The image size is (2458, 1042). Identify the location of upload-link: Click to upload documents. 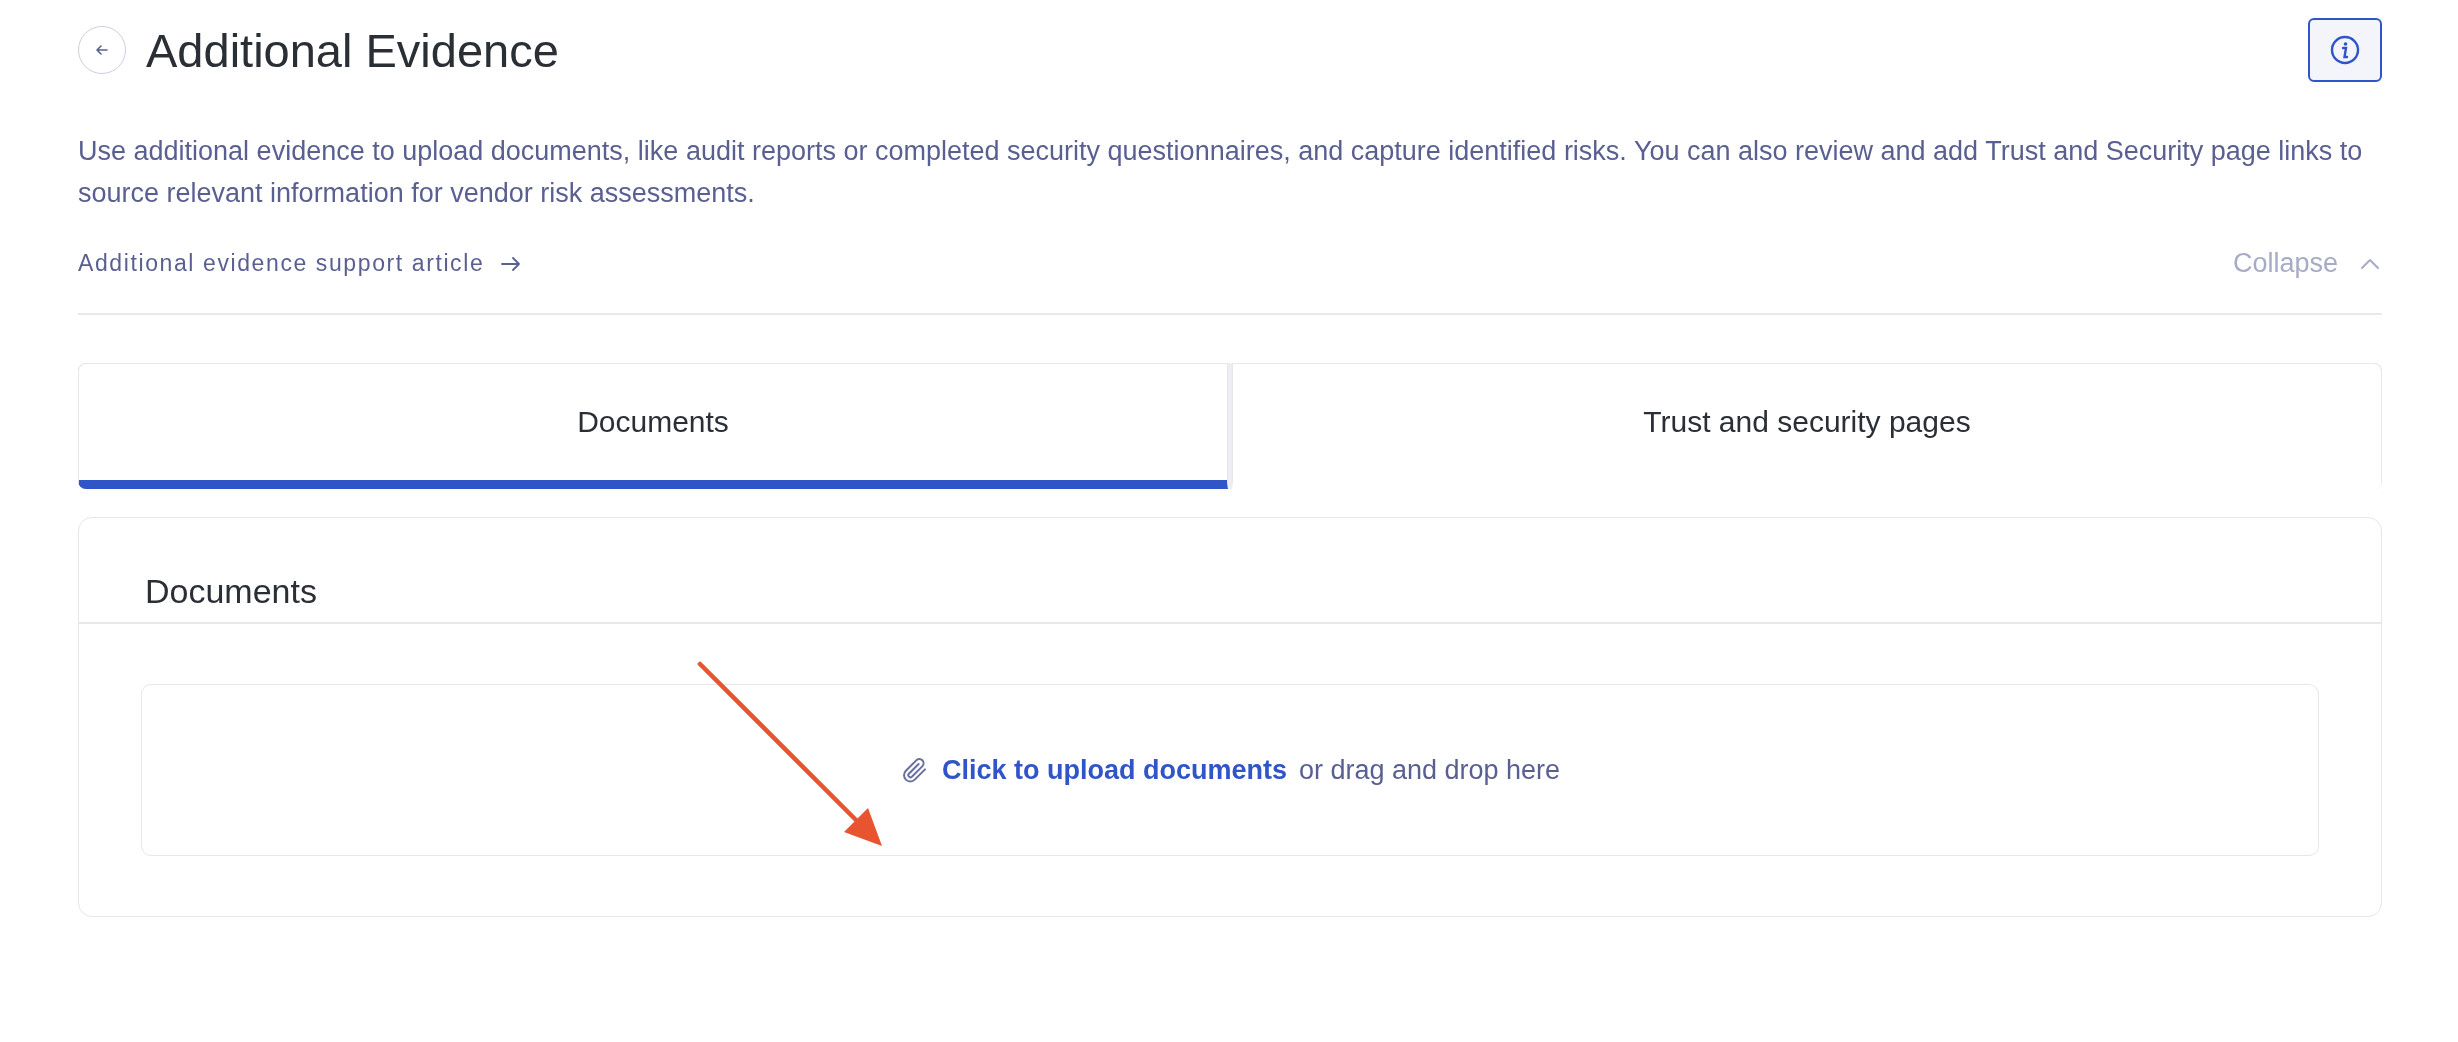
(1114, 770).